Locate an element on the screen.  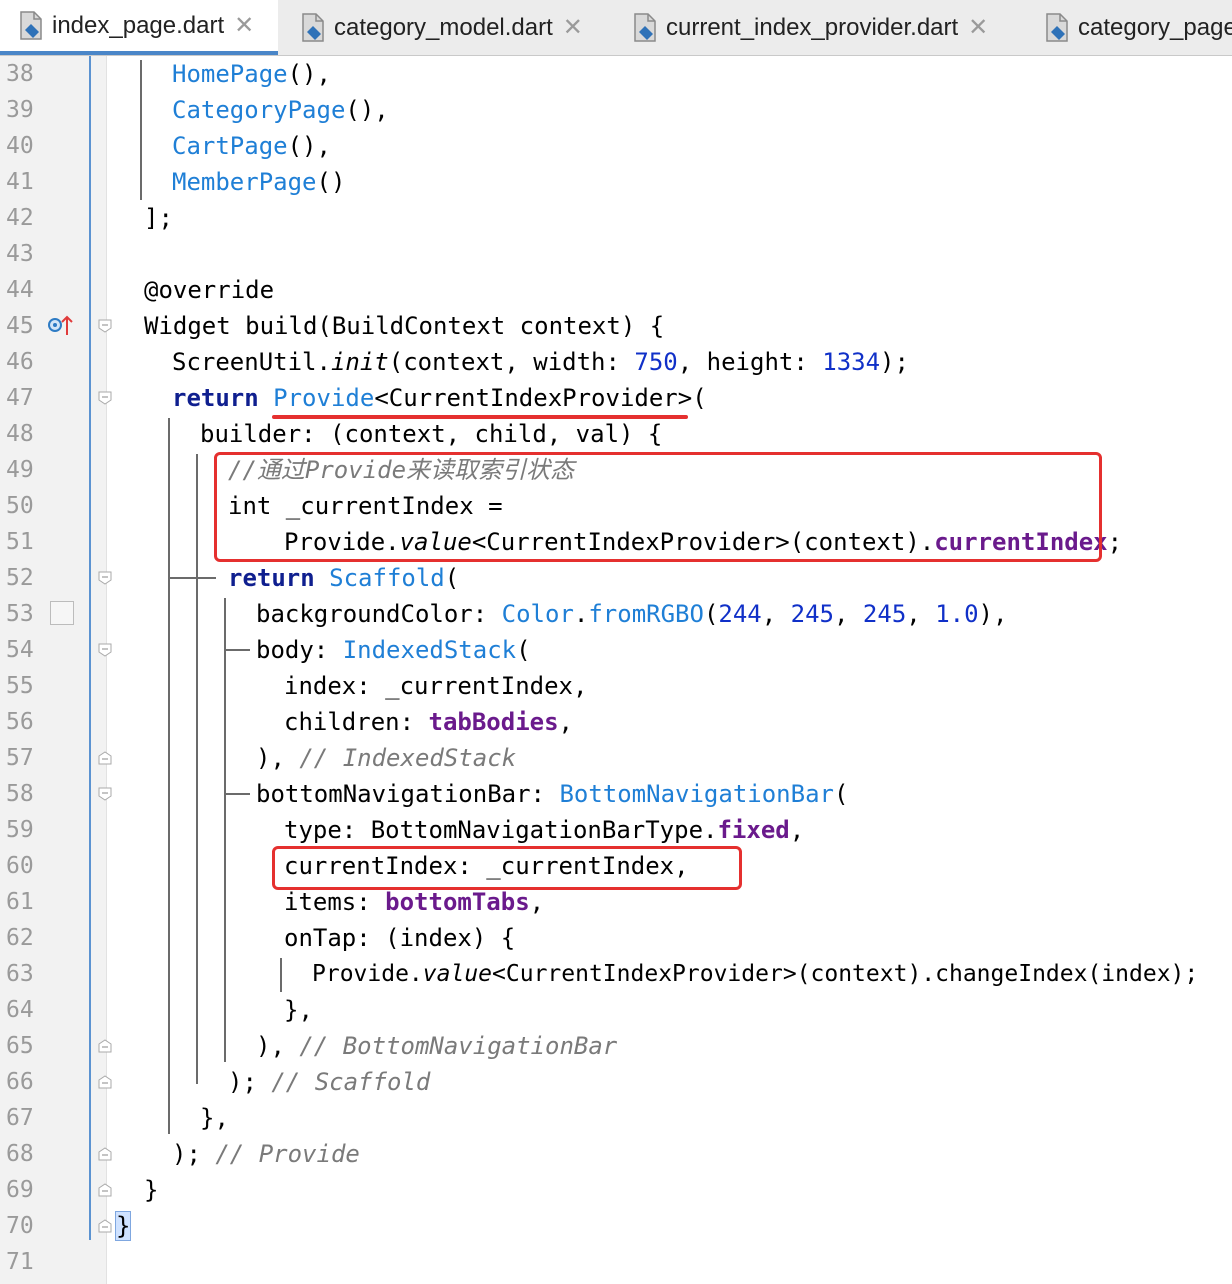
code-line-62: onTap: (index) { is located at coordinates (400, 938).